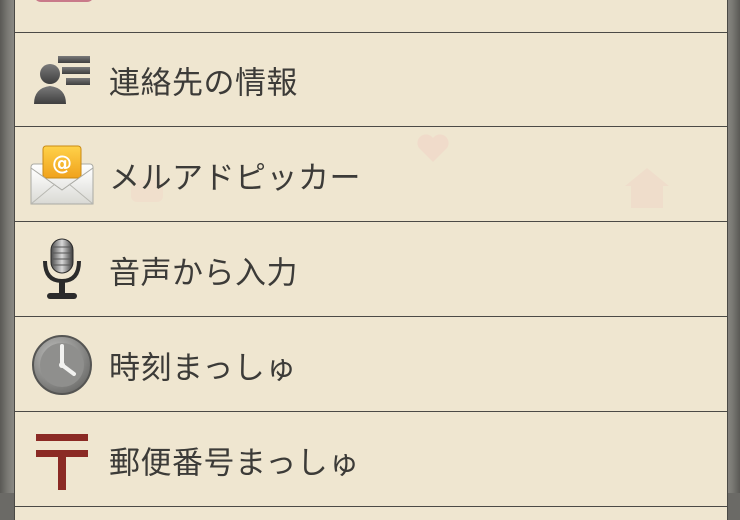 The width and height of the screenshot is (740, 520). Describe the element at coordinates (62, 9) in the screenshot. I see `card-icon` at that location.